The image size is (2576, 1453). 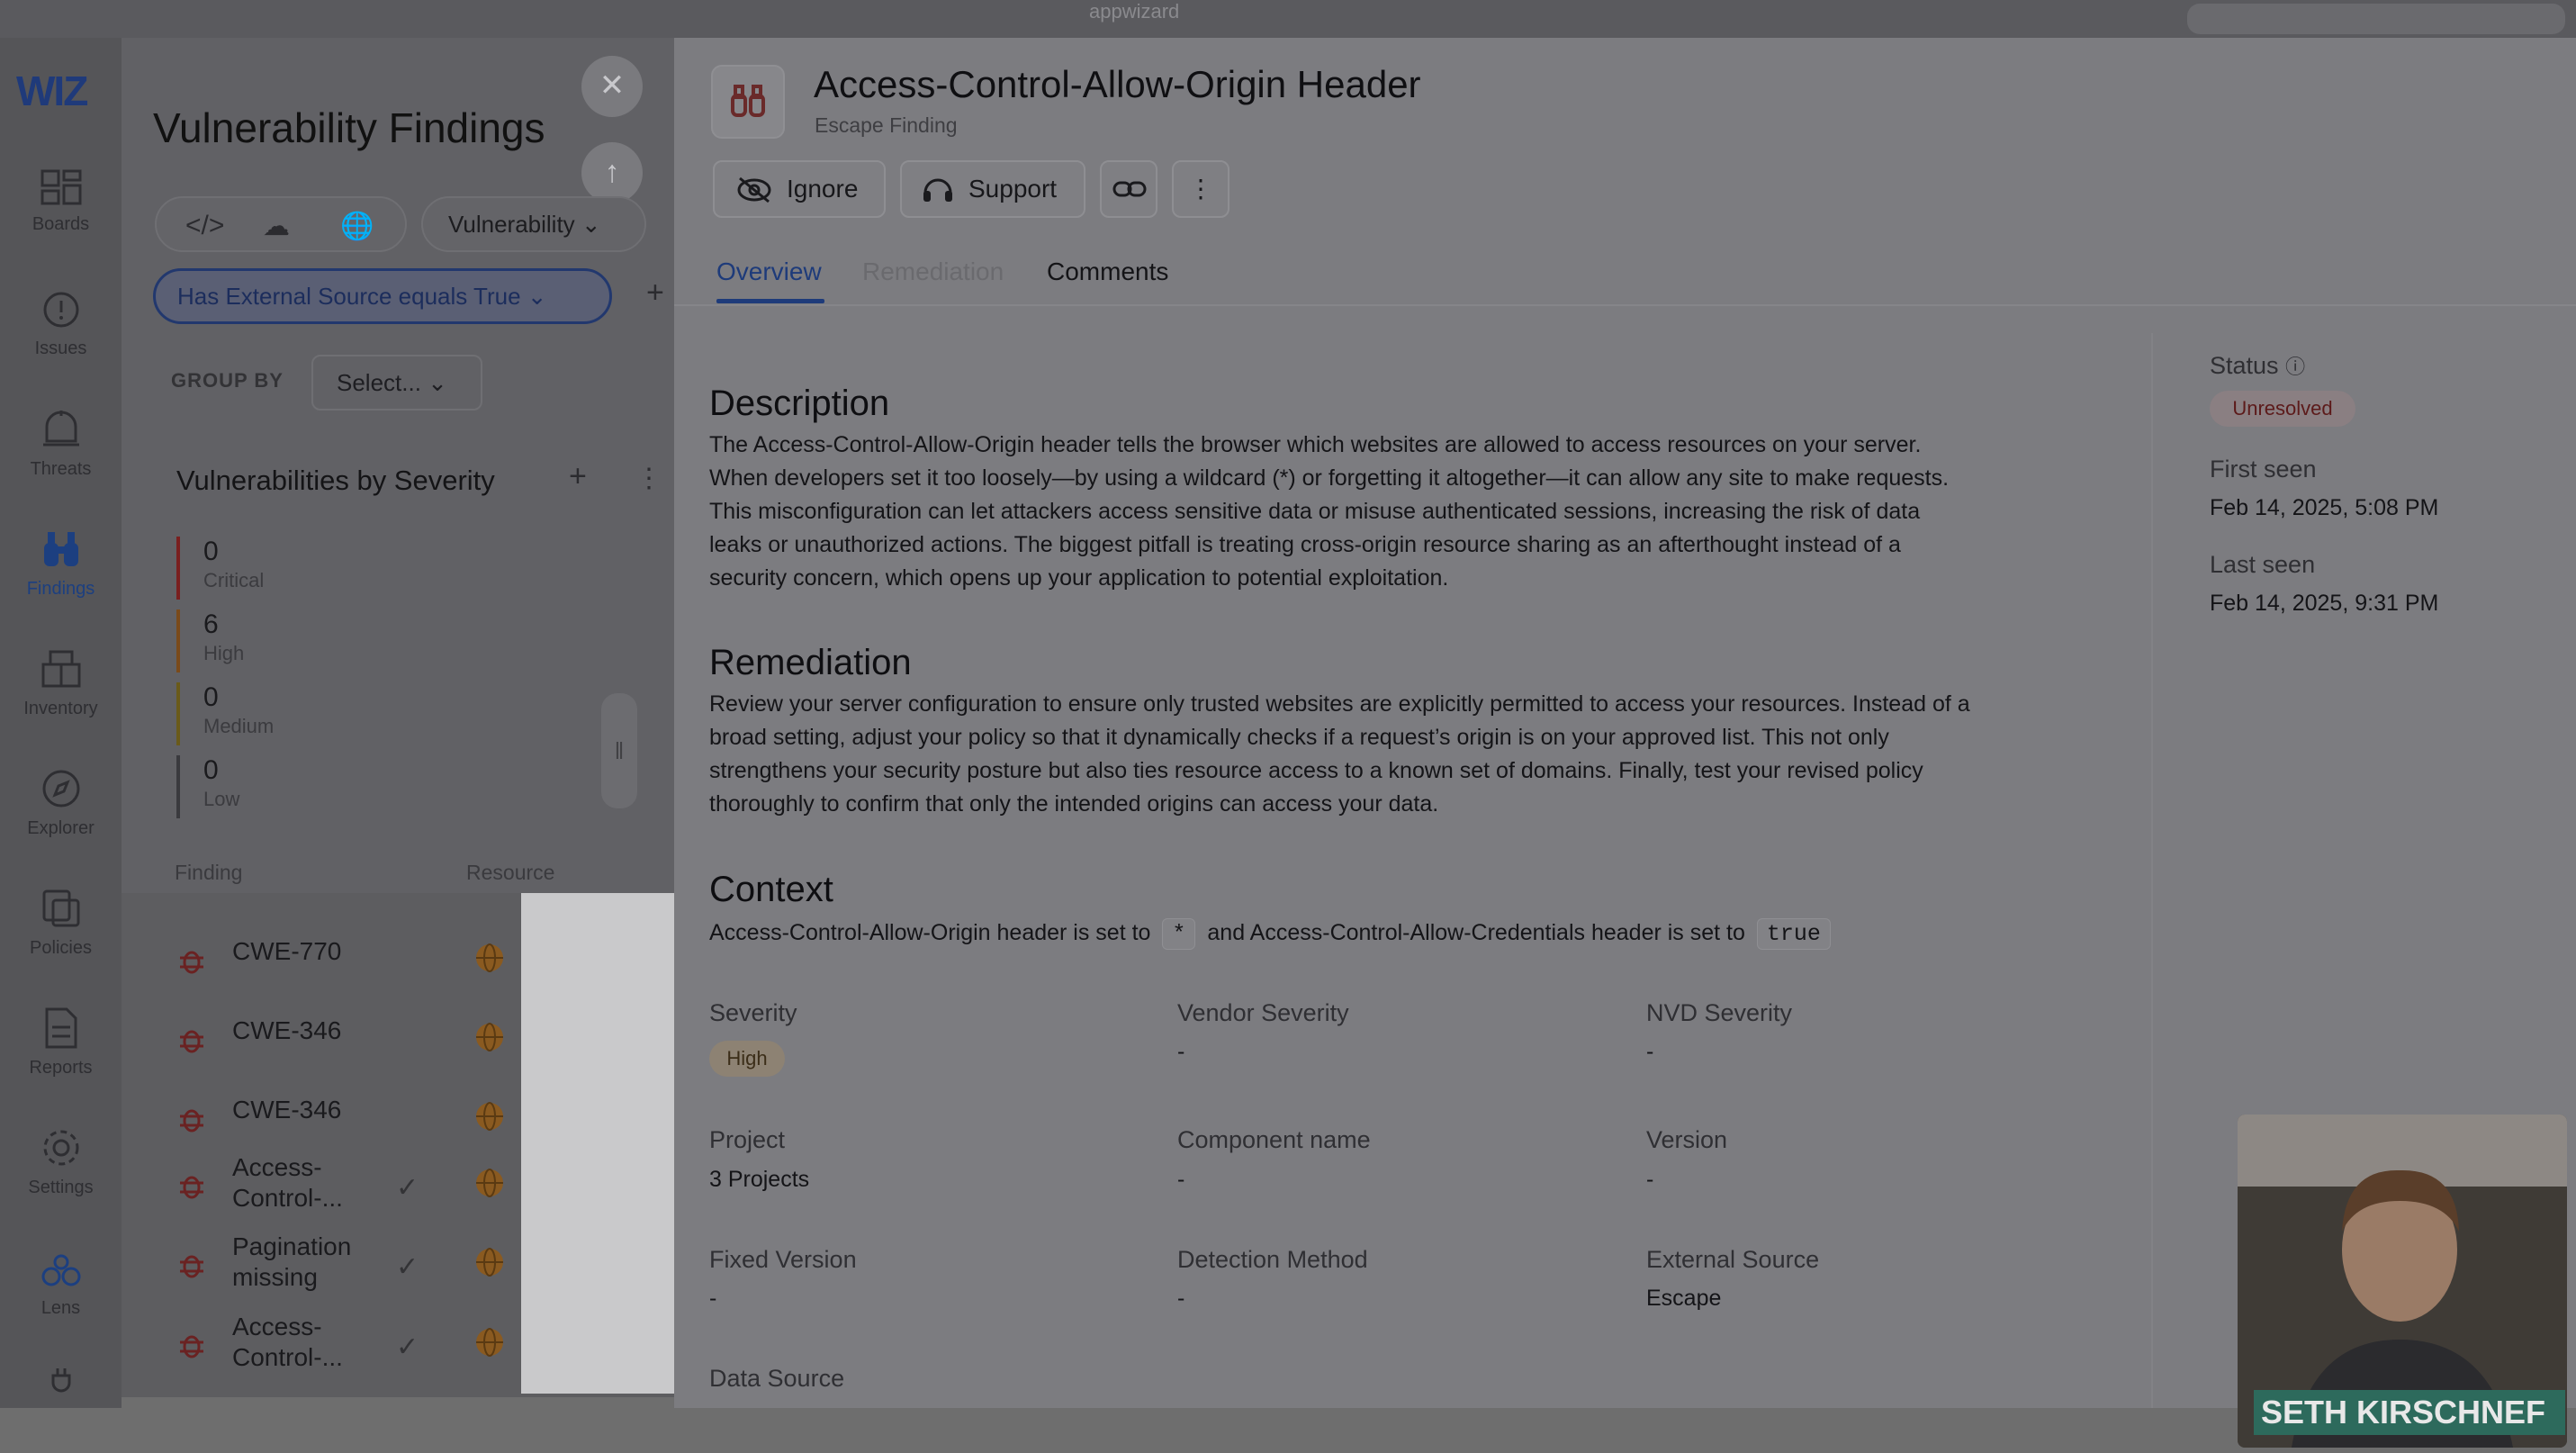 What do you see at coordinates (266, 714) in the screenshot?
I see `severity-medium: 0 Medium` at bounding box center [266, 714].